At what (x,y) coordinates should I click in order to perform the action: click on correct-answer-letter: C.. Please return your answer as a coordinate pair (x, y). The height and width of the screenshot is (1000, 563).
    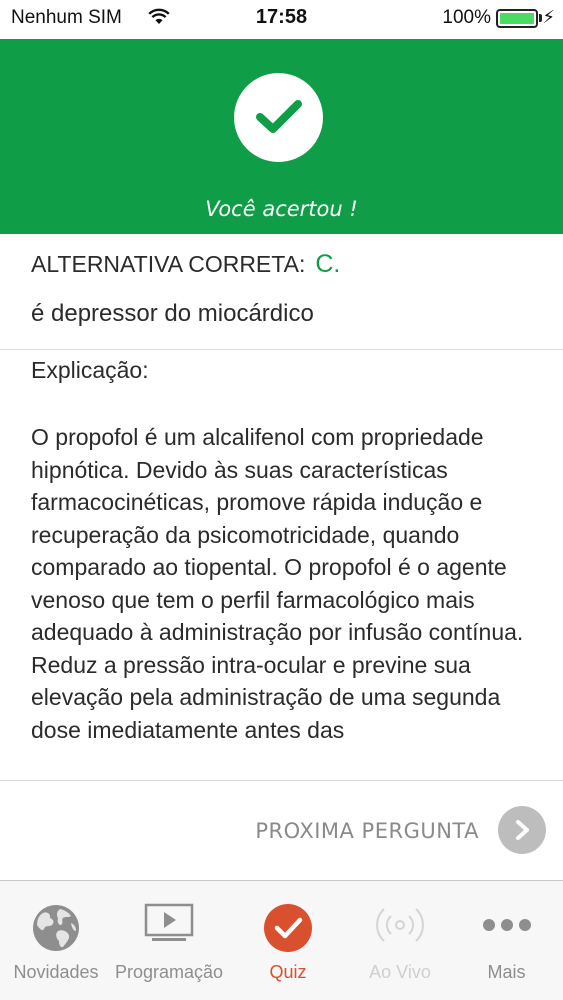
    Looking at the image, I should click on (328, 264).